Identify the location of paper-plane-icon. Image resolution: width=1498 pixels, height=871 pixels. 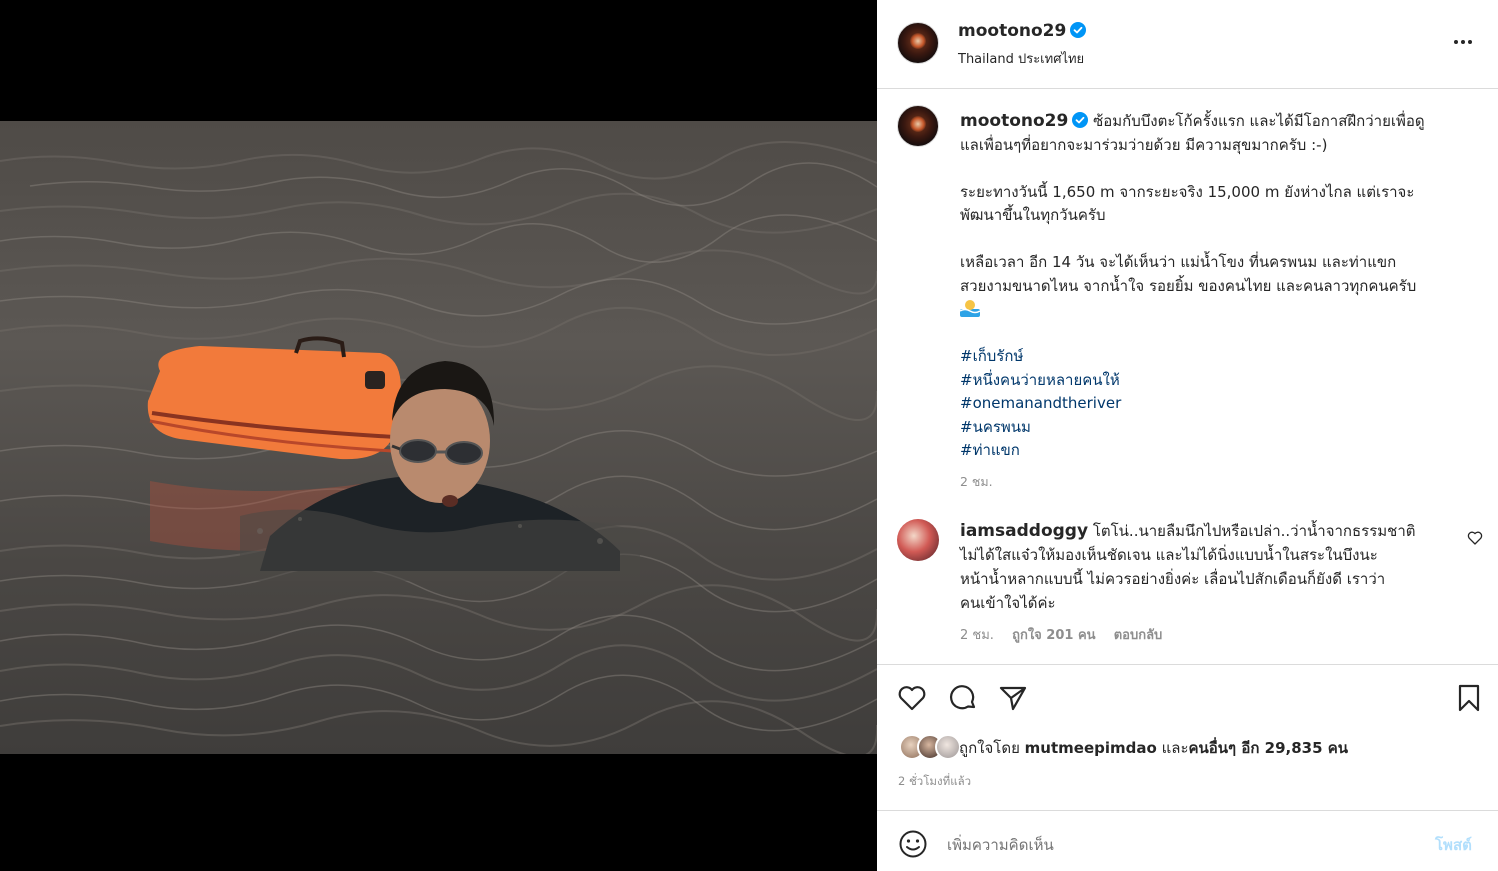
(1013, 698).